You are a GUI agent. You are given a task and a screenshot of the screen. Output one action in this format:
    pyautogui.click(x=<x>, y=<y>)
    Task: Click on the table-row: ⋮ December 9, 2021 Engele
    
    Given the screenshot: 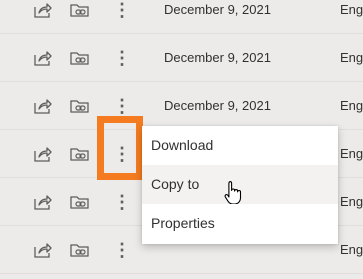 What is the action you would take?
    pyautogui.click(x=181, y=17)
    